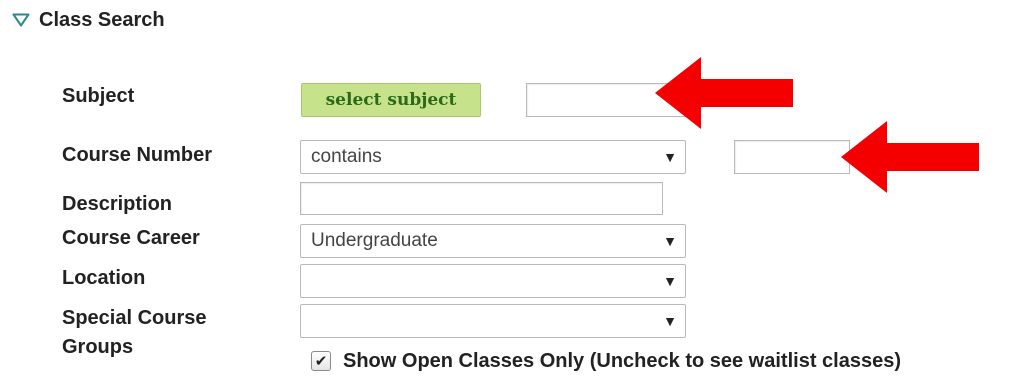 The height and width of the screenshot is (381, 1011). What do you see at coordinates (117, 204) in the screenshot?
I see `description-label: Description` at bounding box center [117, 204].